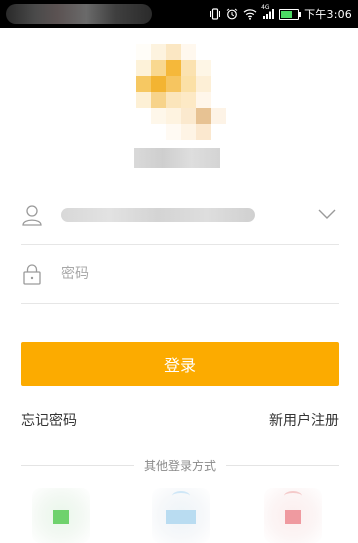  I want to click on app-logo, so click(181, 92).